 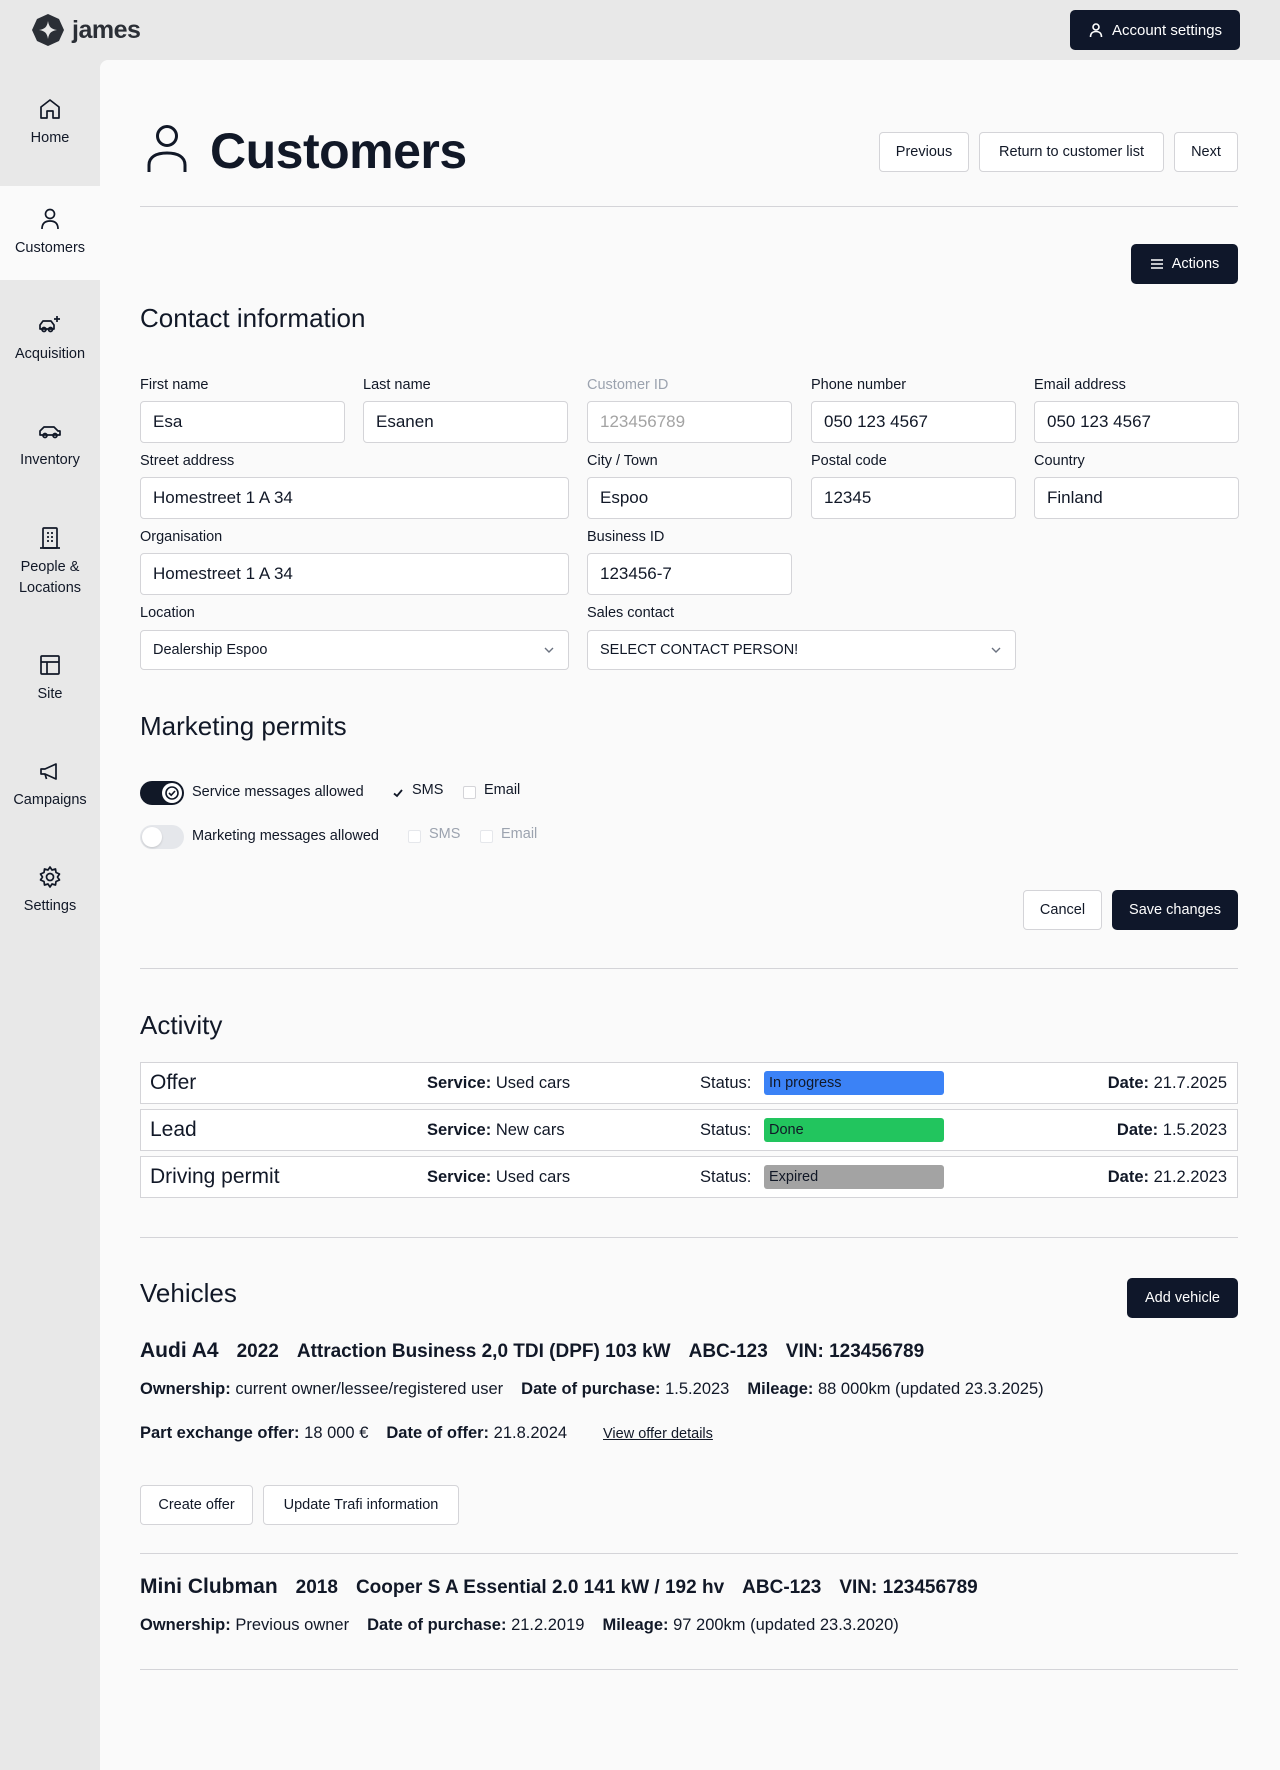 I want to click on location-label: Location, so click(x=167, y=613).